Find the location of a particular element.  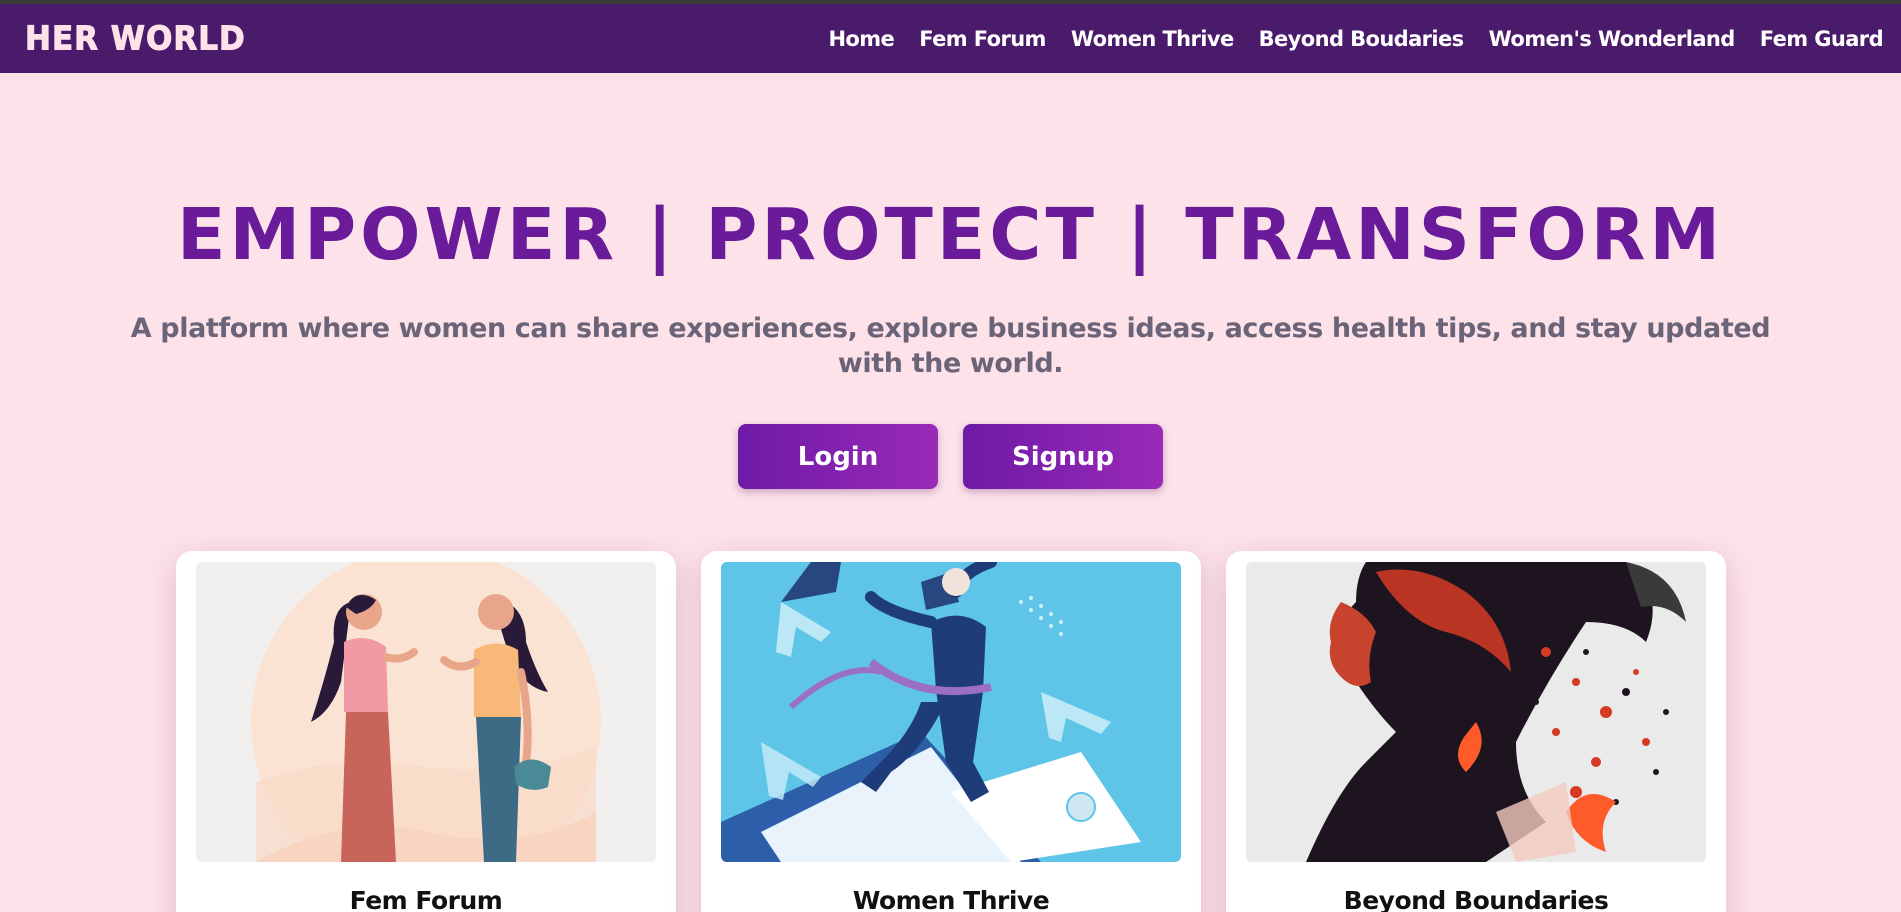

woman-profile-abstract-illustration is located at coordinates (1476, 712).